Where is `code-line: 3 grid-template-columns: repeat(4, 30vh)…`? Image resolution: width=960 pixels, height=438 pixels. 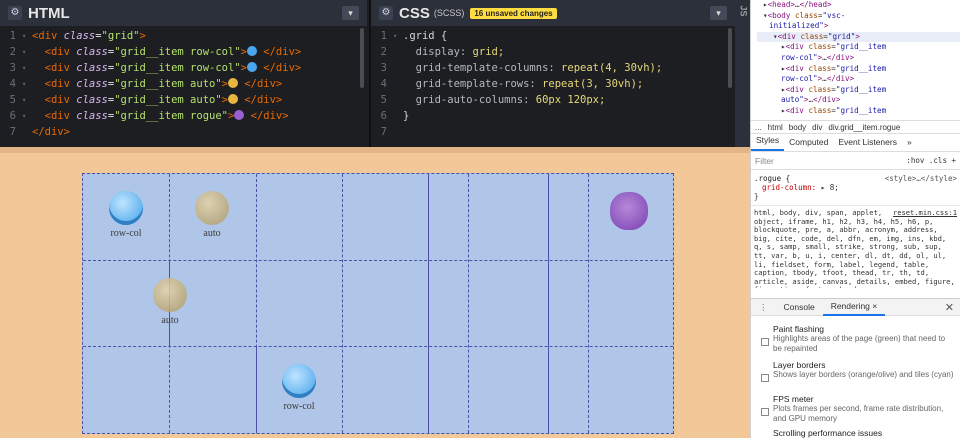
code-line: 3 grid-template-columns: repeat(4, 30vh)… is located at coordinates (553, 68).